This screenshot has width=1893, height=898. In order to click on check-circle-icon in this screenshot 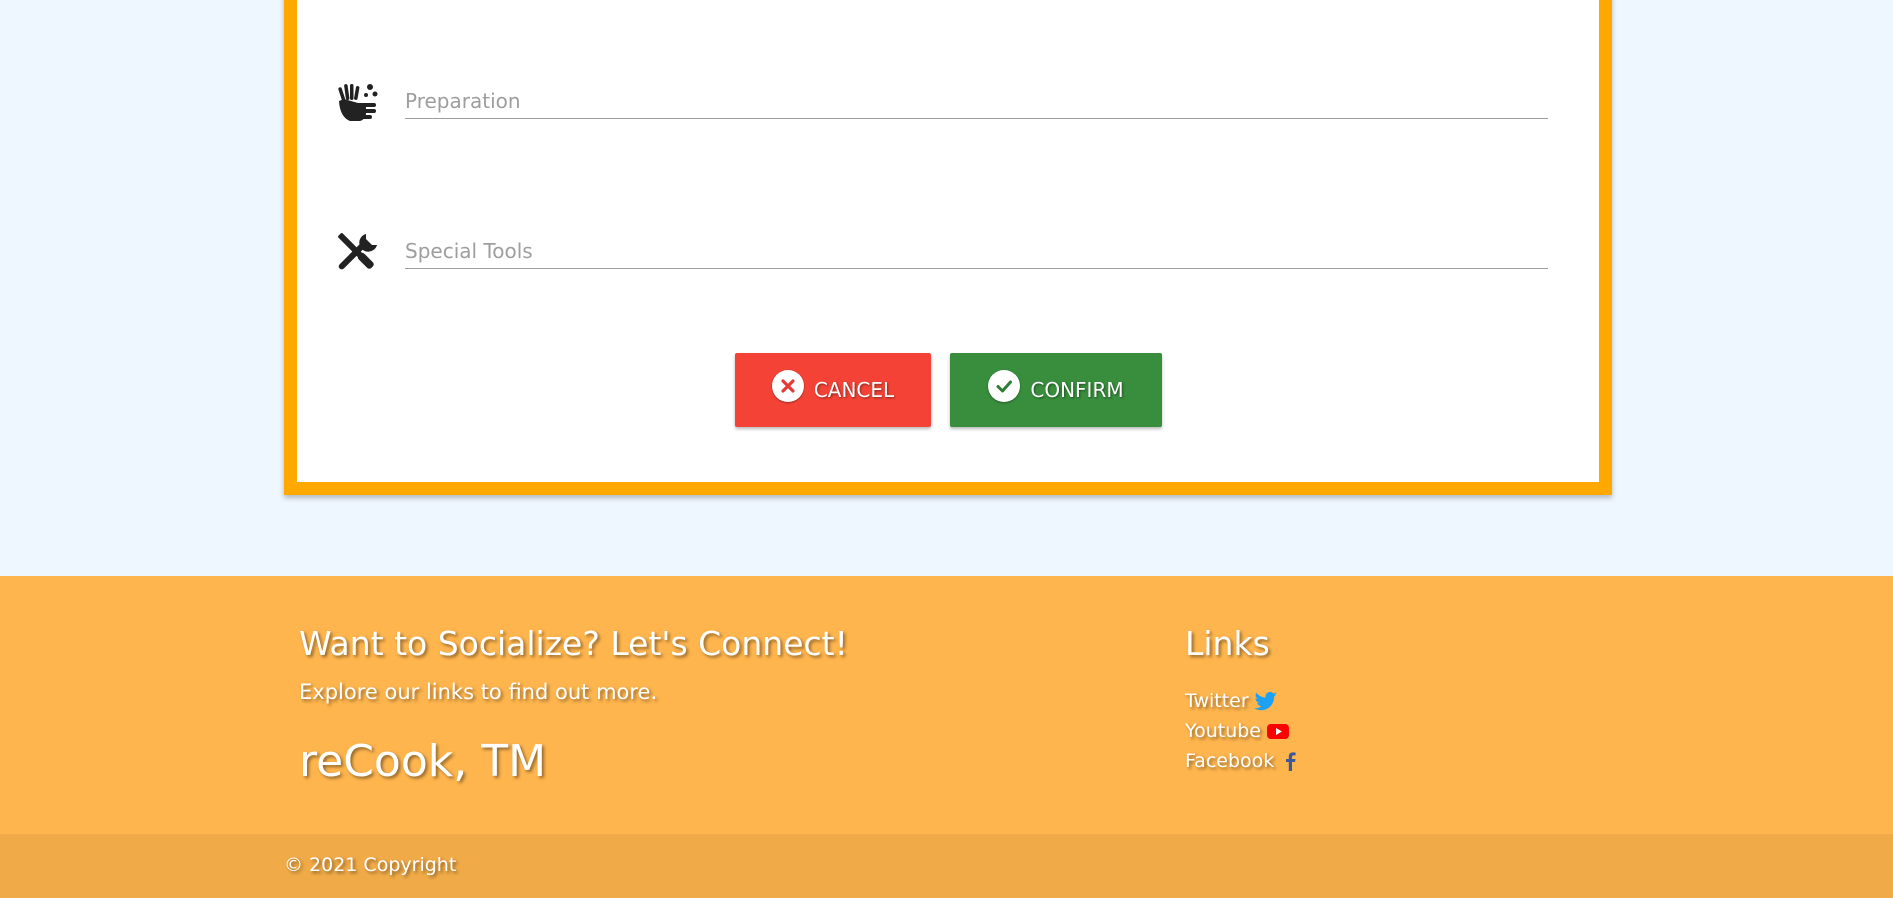, I will do `click(1004, 386)`.